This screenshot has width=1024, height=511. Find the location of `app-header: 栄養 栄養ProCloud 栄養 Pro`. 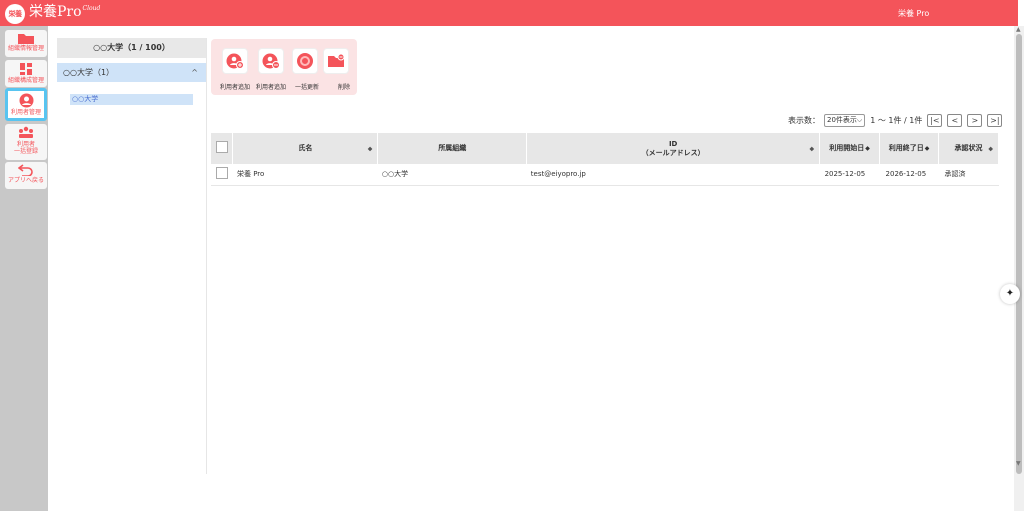

app-header: 栄養 栄養ProCloud 栄養 Pro is located at coordinates (509, 13).